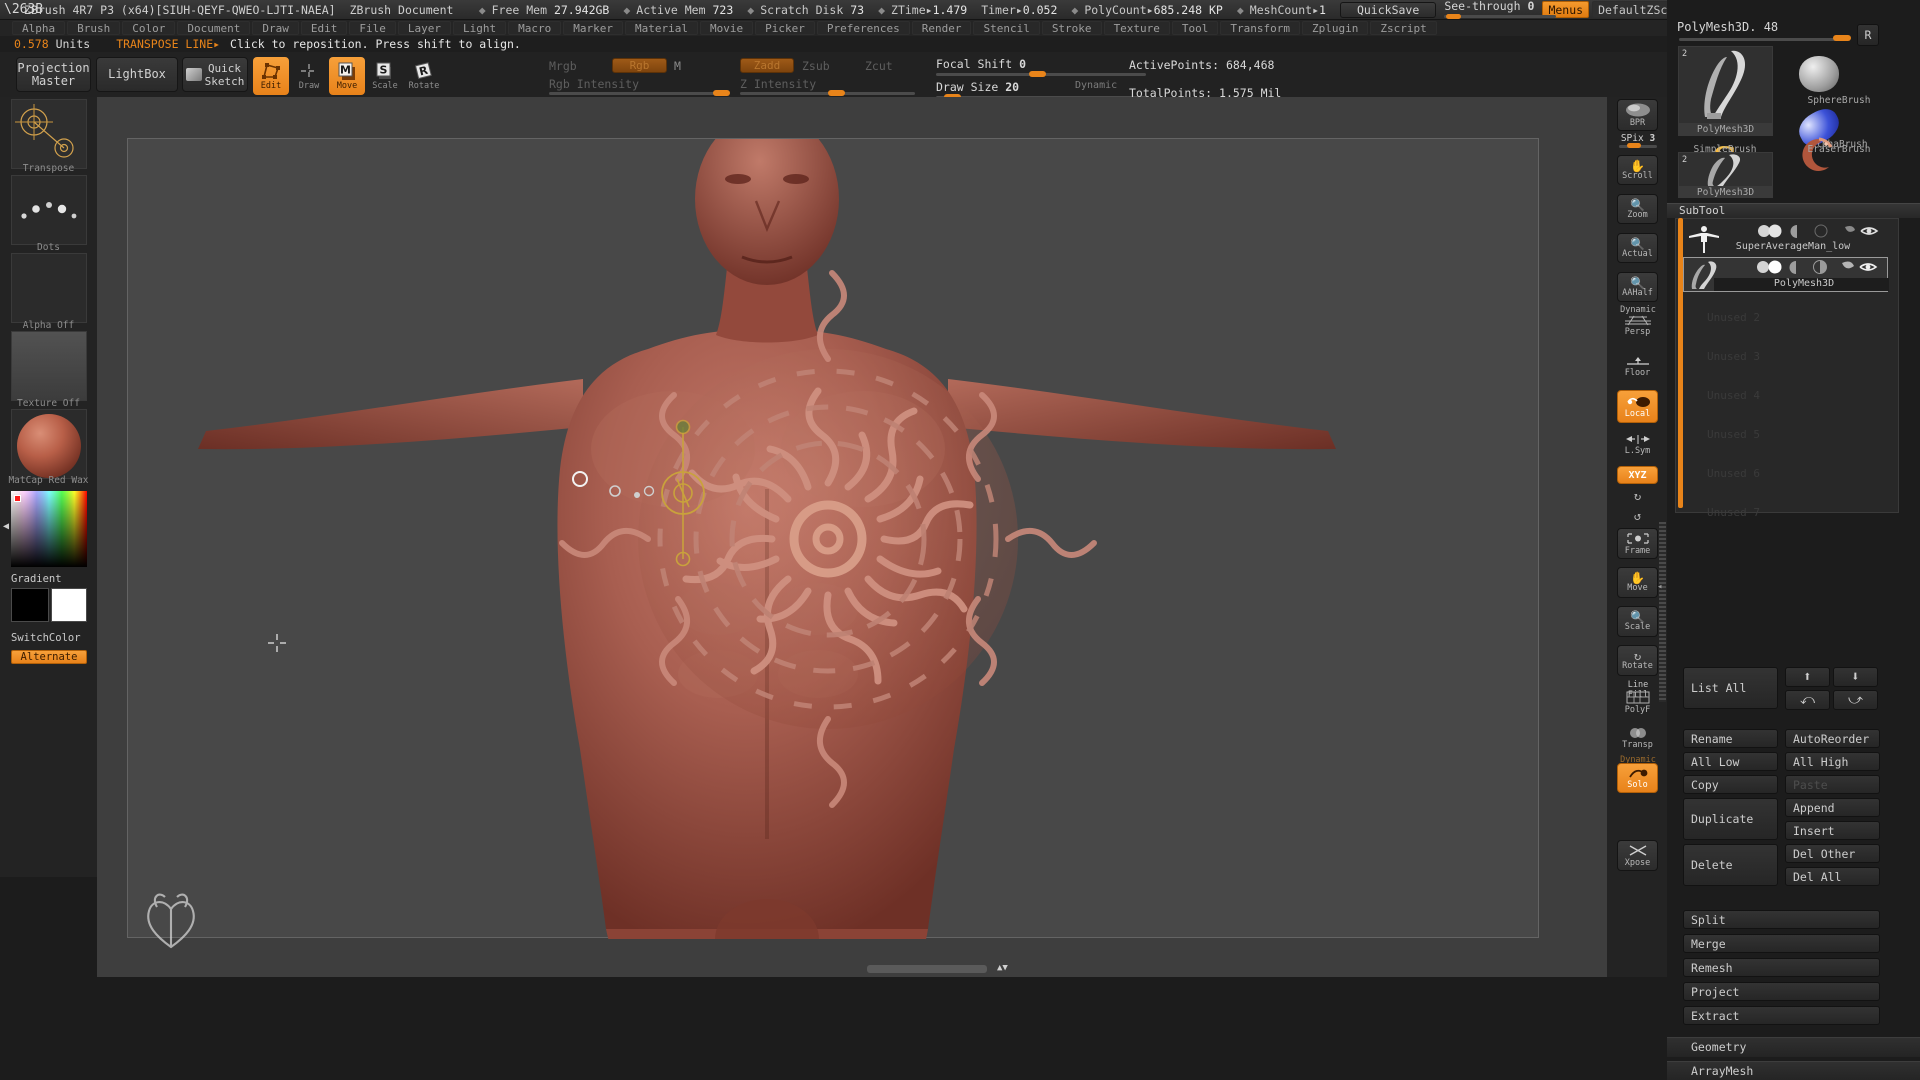 The image size is (1920, 1080). What do you see at coordinates (767, 65) in the screenshot?
I see `zadd-button: Zadd` at bounding box center [767, 65].